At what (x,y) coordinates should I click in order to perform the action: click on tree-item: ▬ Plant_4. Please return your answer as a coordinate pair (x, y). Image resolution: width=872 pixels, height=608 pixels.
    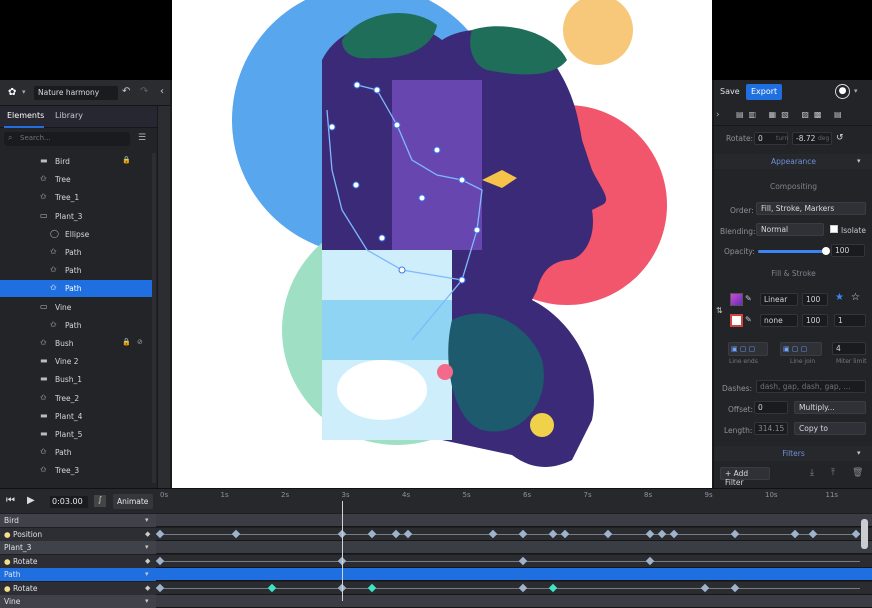
    Looking at the image, I should click on (76, 416).